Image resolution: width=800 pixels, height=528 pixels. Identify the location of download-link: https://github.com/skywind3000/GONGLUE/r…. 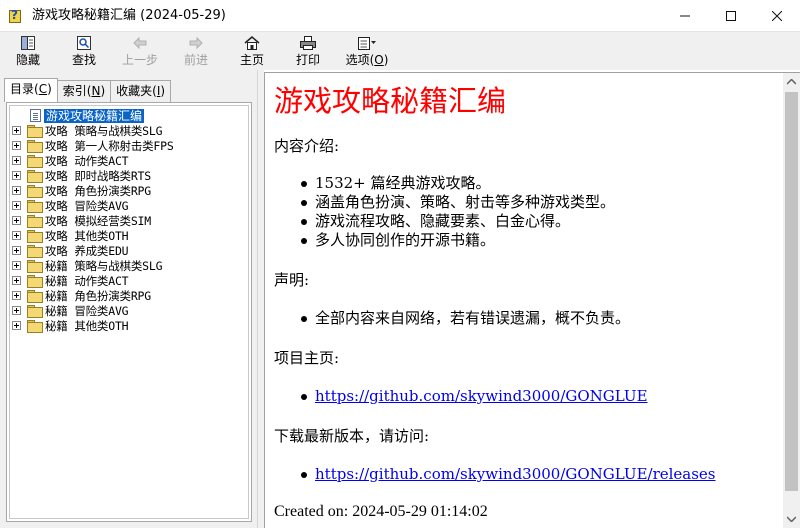
(515, 474).